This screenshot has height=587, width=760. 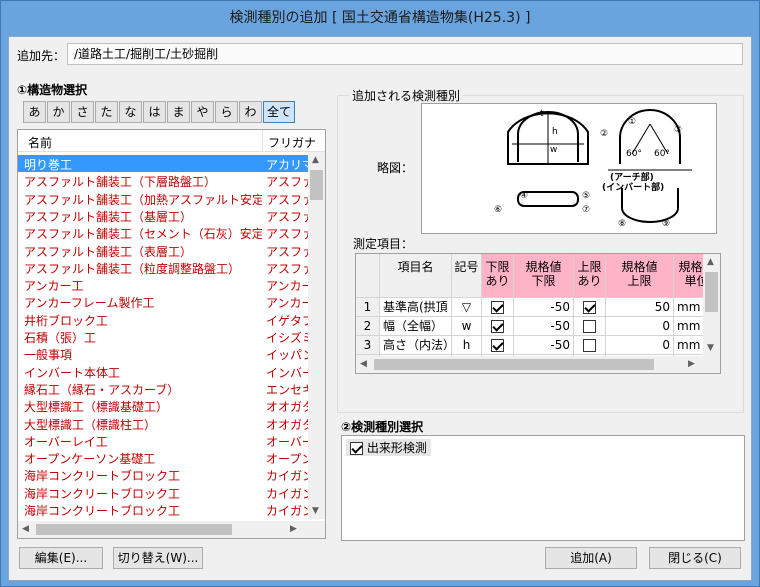 I want to click on list-item: アスファルト舗装工（基層工） アスファル, so click(x=163, y=215).